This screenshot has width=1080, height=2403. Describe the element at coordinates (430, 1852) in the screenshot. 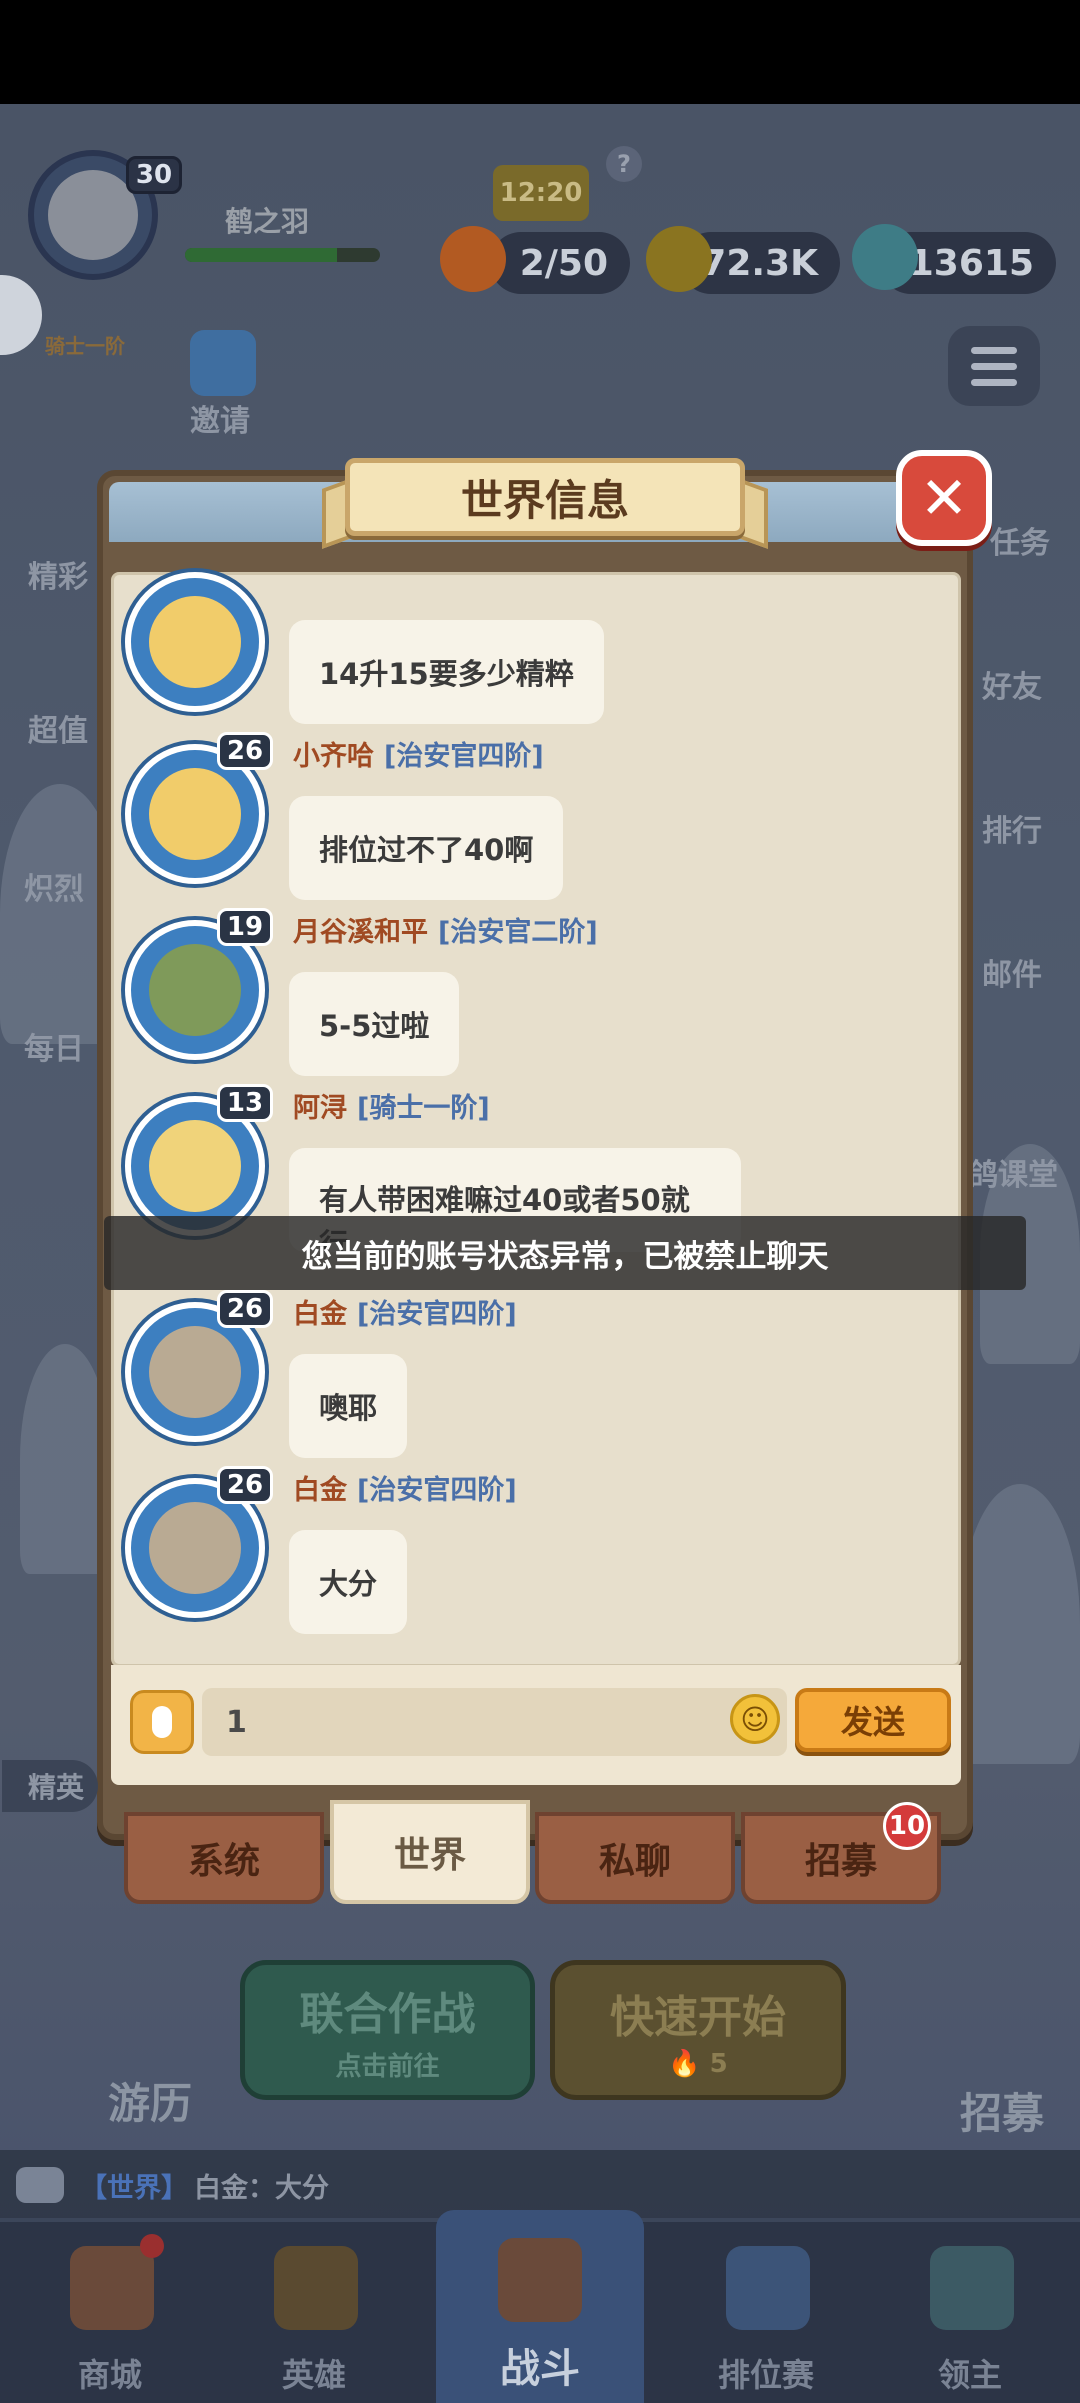

I see `tab-world: 世界` at that location.